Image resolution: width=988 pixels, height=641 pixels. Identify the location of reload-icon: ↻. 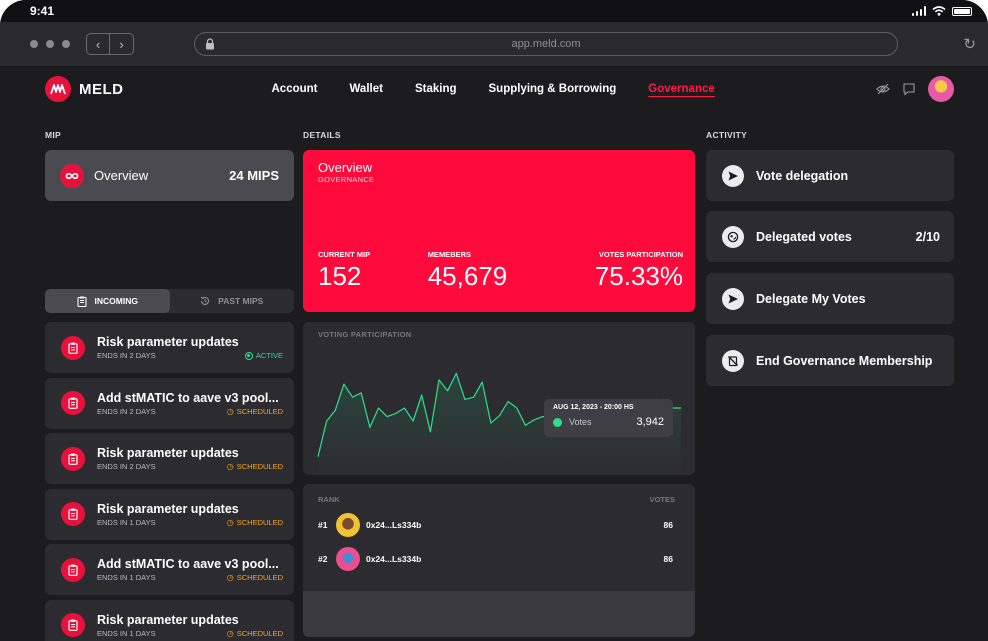
(969, 44).